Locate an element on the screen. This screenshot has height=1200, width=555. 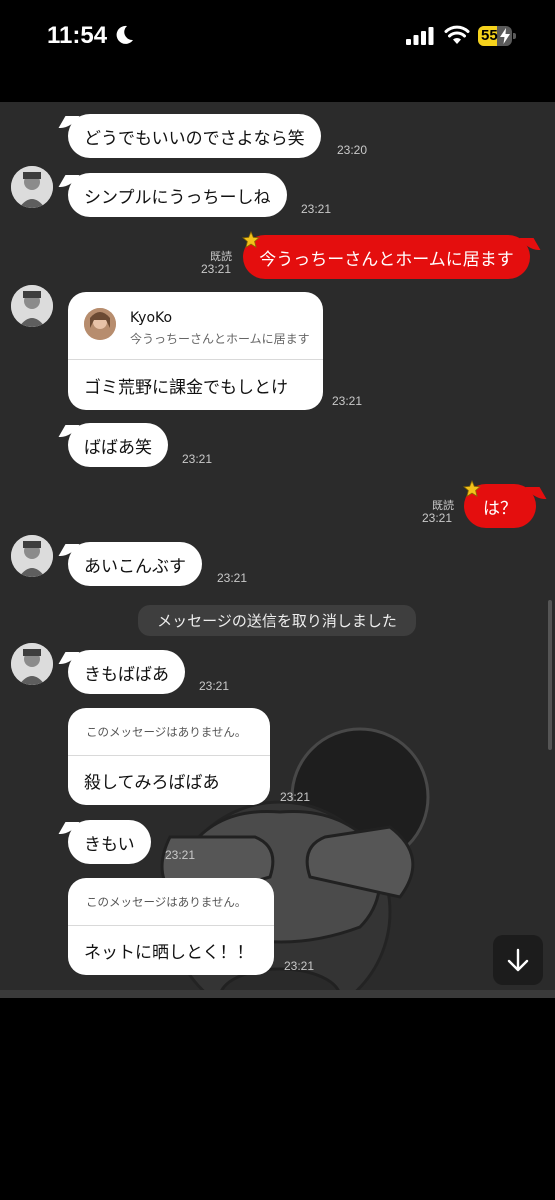
reply-message-card: KyoKo 今うっちーさんとホームに居ます ゴミ荒野に課金でもしとけ is located at coordinates (195, 351).